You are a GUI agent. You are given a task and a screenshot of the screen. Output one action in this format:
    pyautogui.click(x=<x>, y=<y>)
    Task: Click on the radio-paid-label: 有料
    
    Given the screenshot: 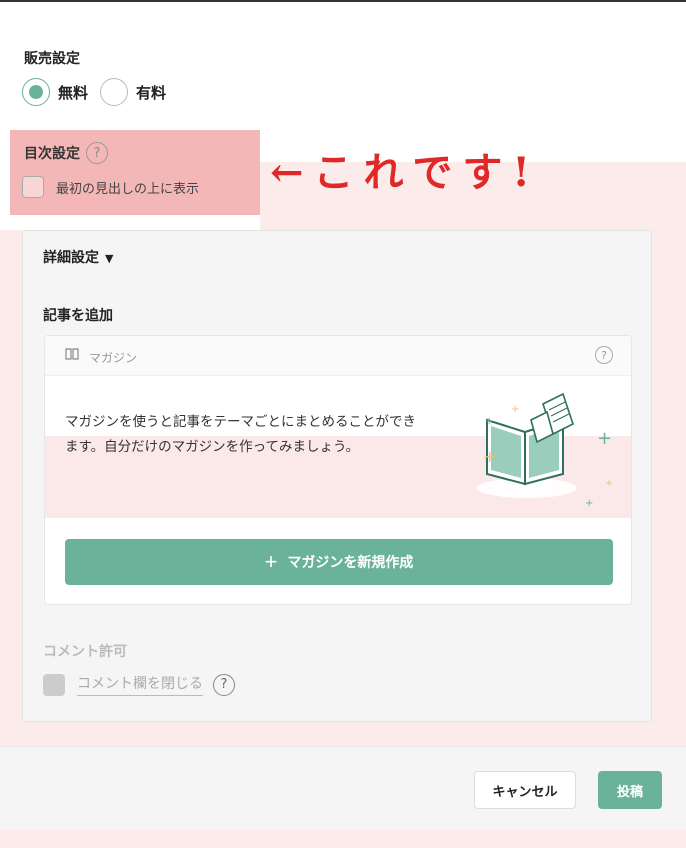 What is the action you would take?
    pyautogui.click(x=151, y=92)
    